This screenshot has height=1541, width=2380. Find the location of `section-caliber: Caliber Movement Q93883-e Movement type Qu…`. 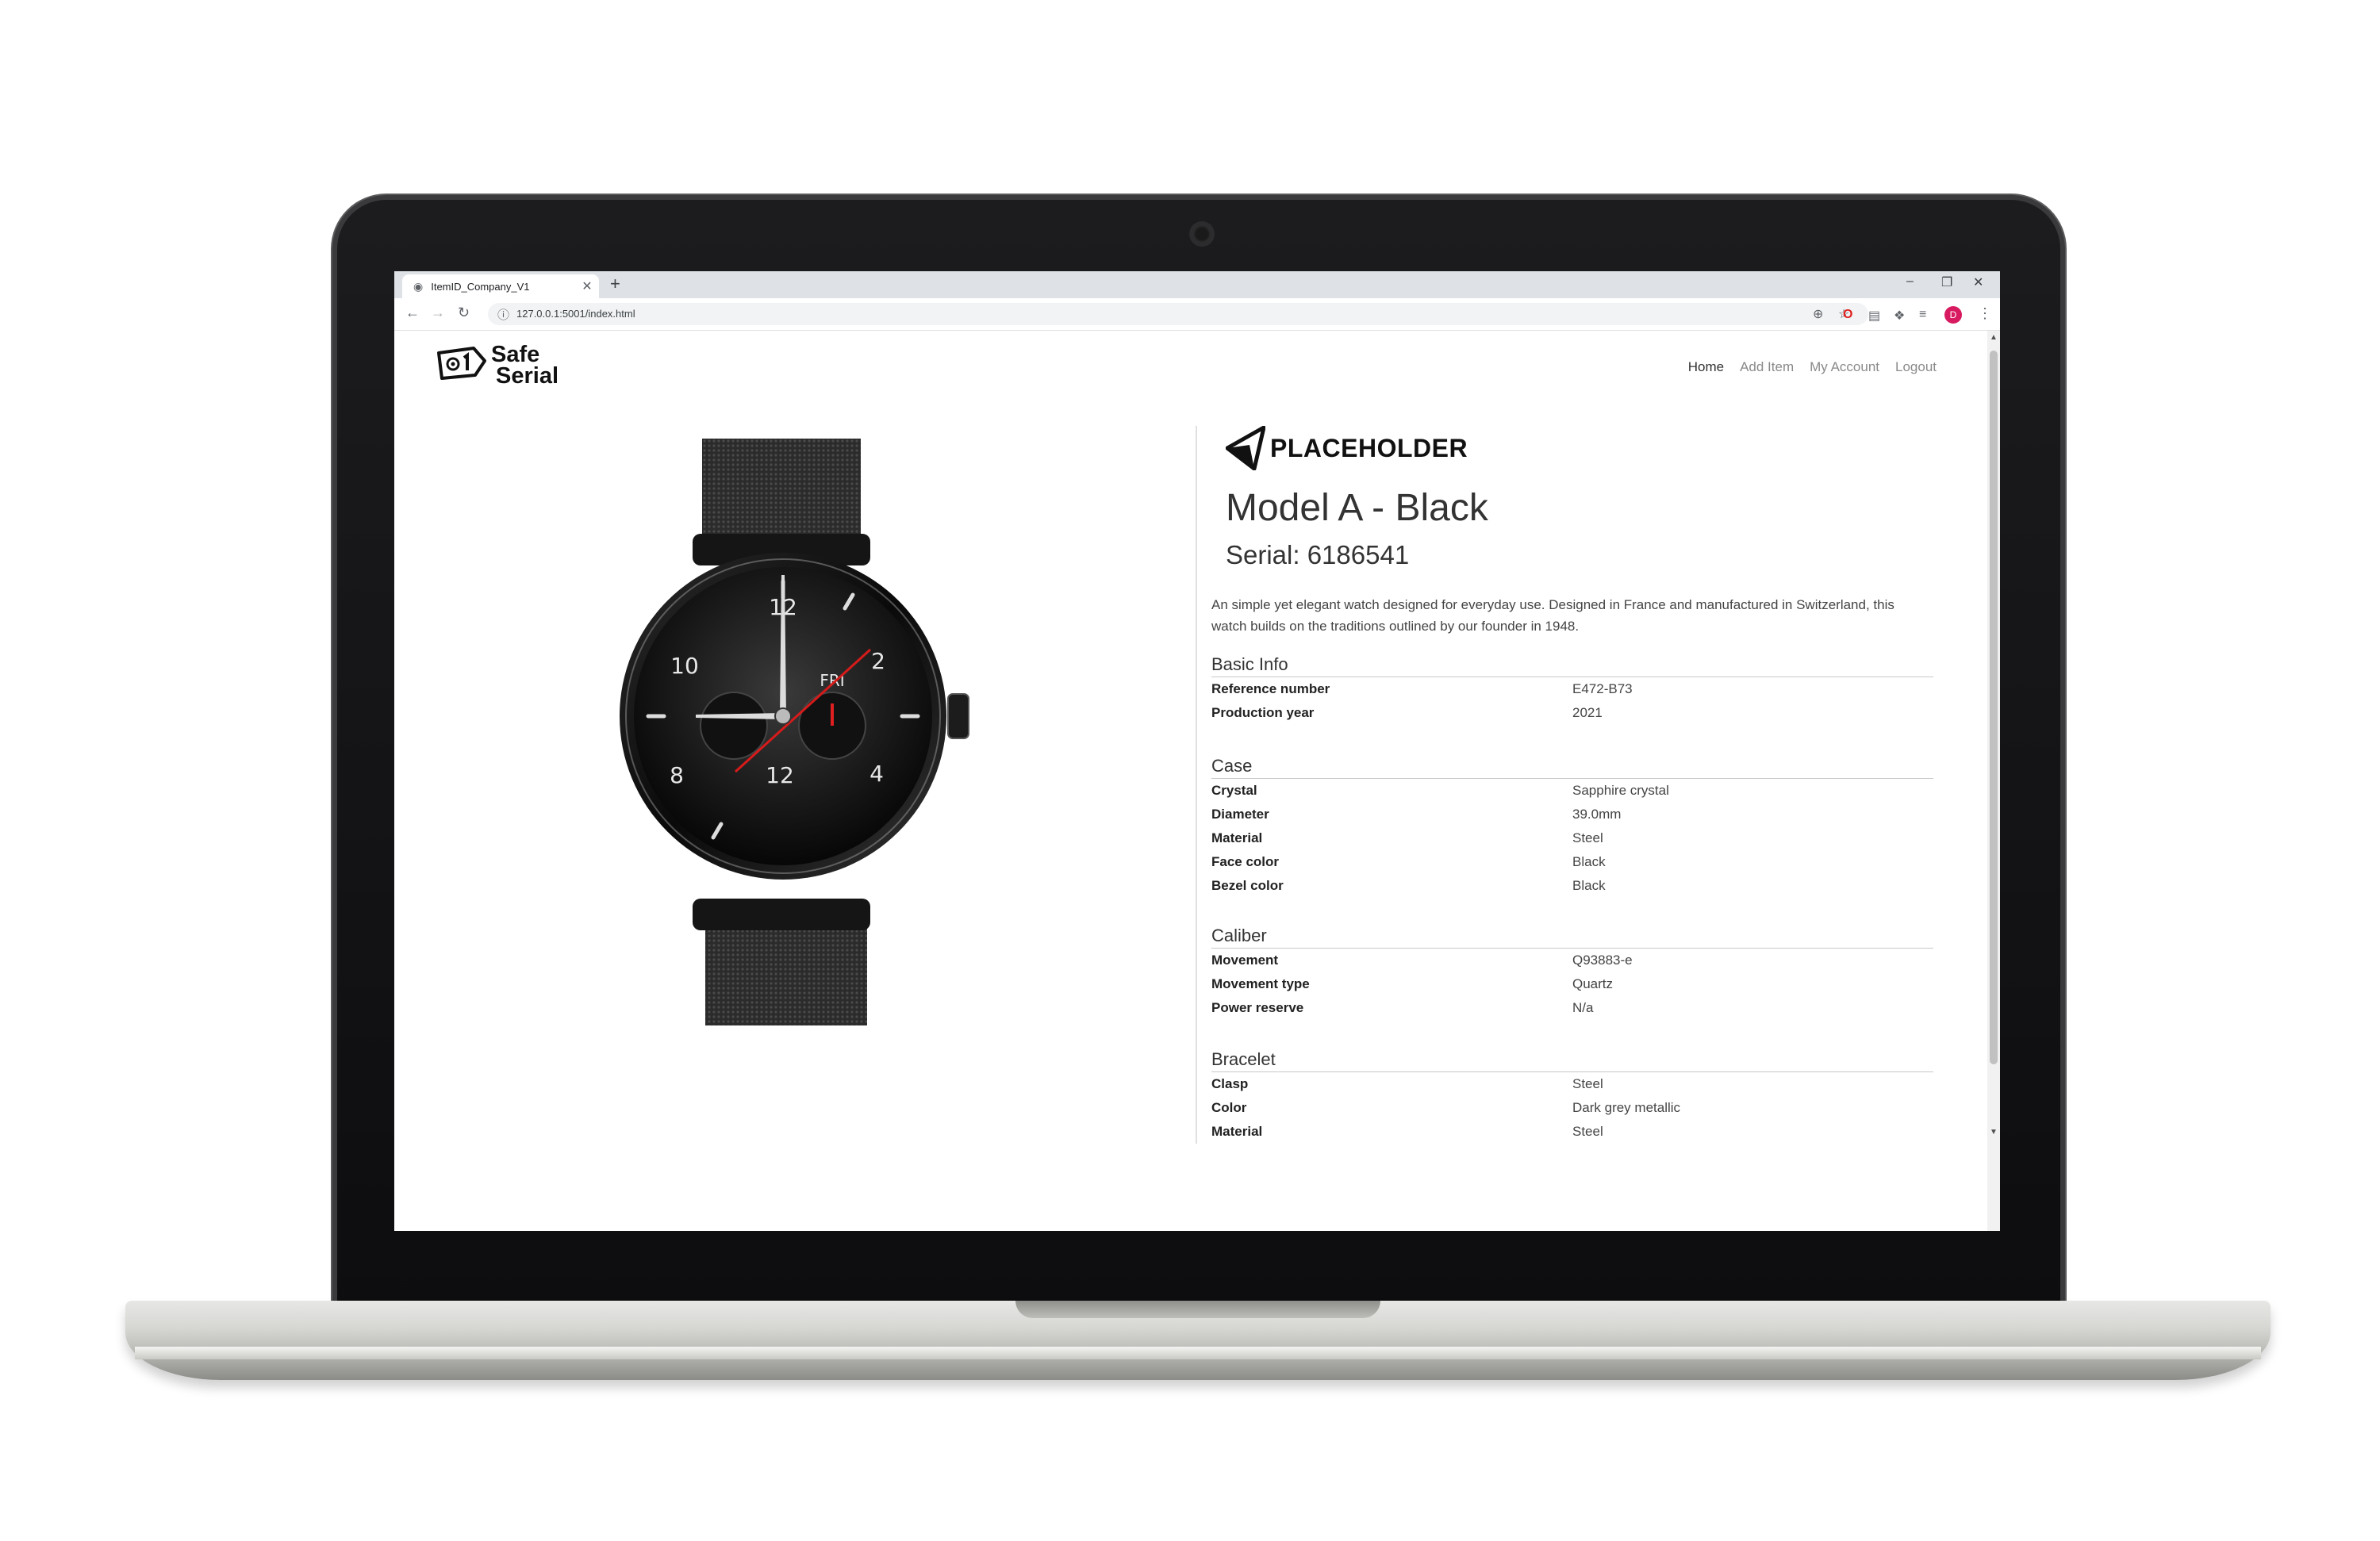

section-caliber: Caliber Movement Q93883-e Movement type Qu… is located at coordinates (1572, 973).